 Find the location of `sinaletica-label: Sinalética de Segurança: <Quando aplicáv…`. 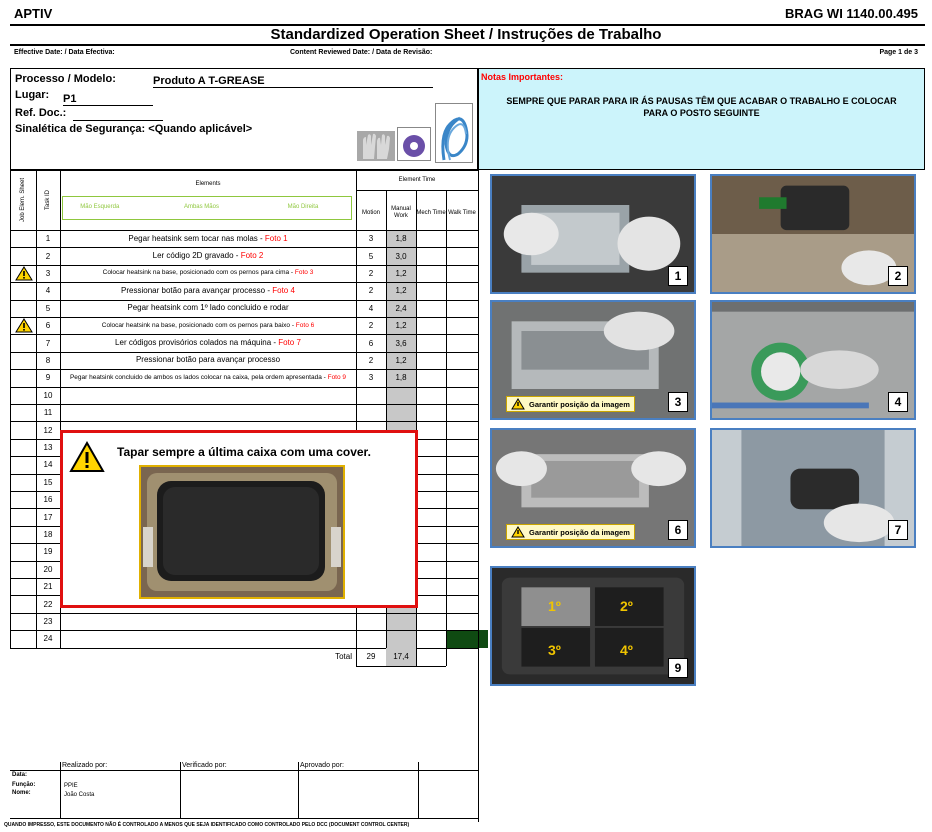

sinaletica-label: Sinalética de Segurança: <Quando aplicáv… is located at coordinates (134, 129).